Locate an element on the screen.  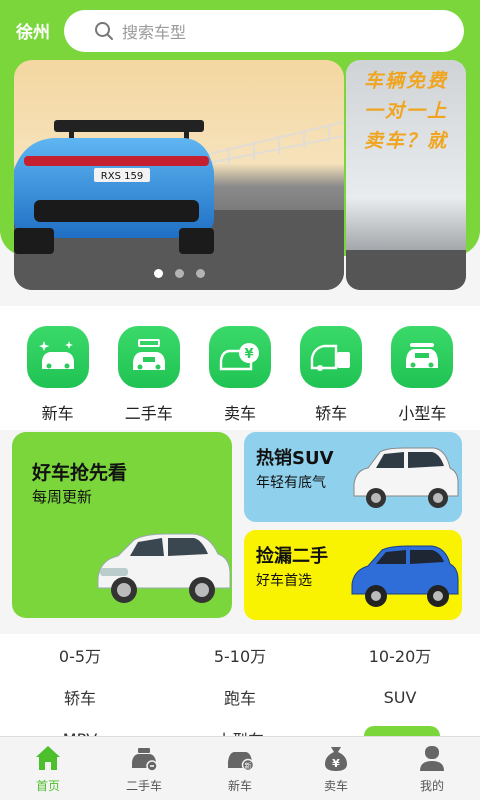
city-selector: 徐州 is located at coordinates (33, 30).